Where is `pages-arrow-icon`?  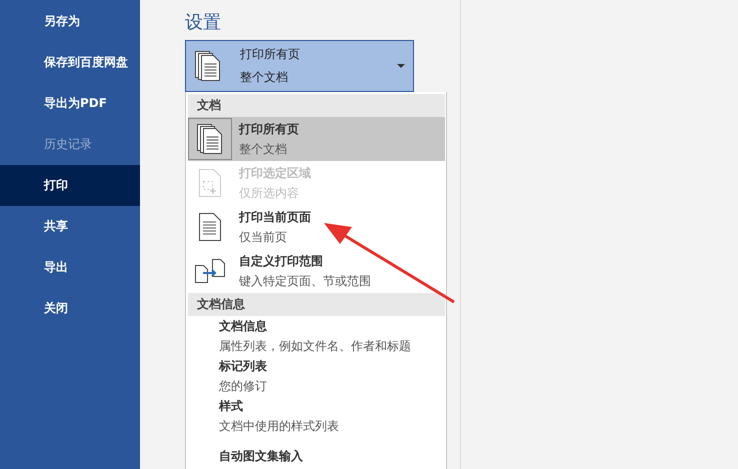
pages-arrow-icon is located at coordinates (210, 271).